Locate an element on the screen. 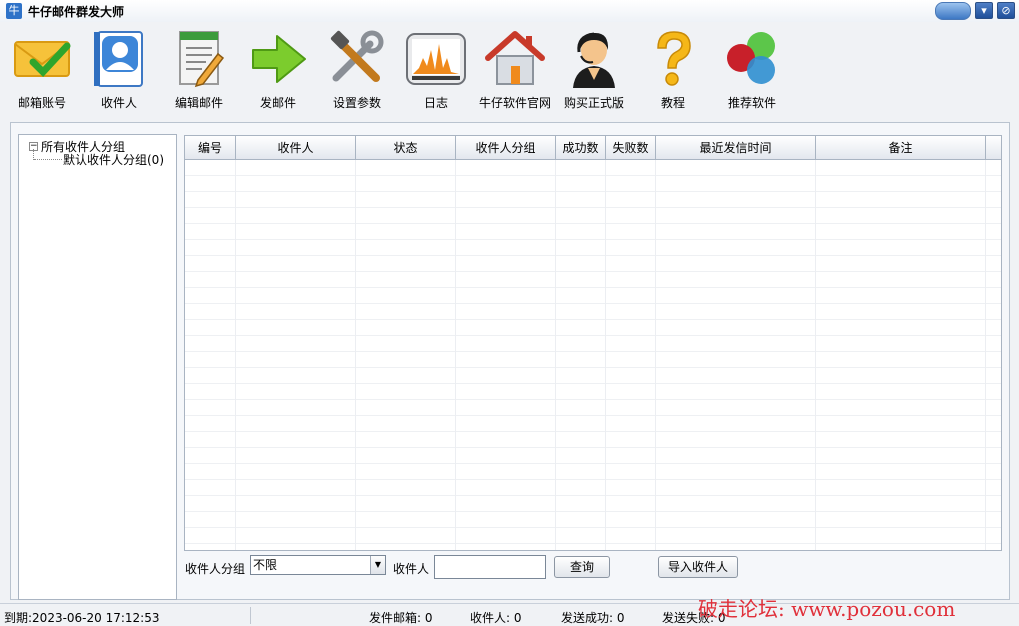  column-header-remarks: 备注 is located at coordinates (901, 148).